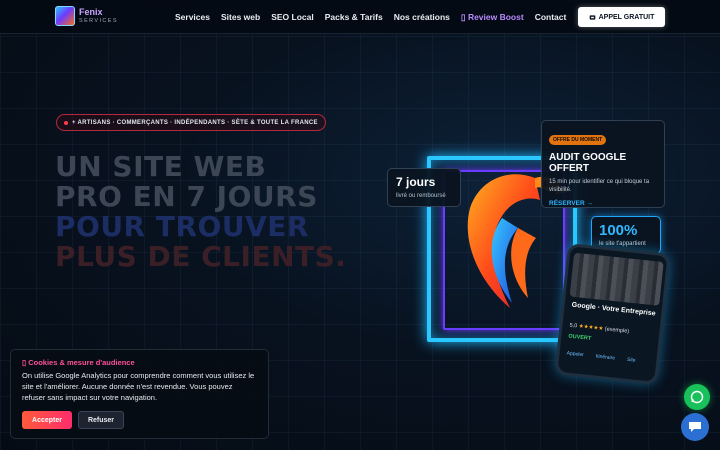  I want to click on headline-line-4: PLUS DE CLIENTS., so click(201, 256).